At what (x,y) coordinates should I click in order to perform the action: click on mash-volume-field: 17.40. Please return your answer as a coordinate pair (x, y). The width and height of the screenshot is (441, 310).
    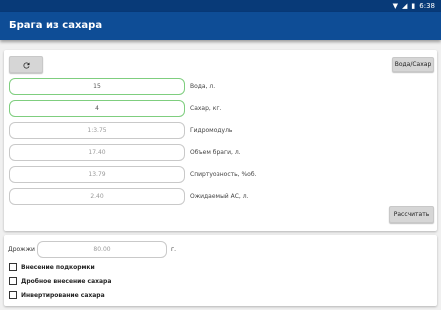
    Looking at the image, I should click on (97, 152).